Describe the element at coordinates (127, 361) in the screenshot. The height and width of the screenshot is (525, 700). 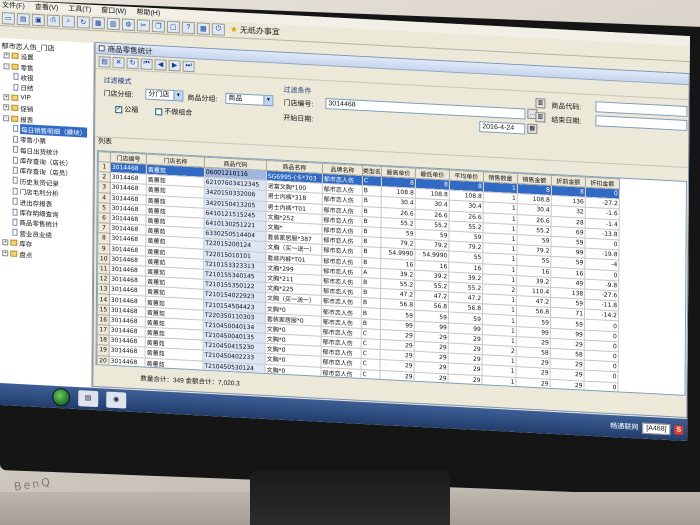
I see `table-cell: 3014468` at that location.